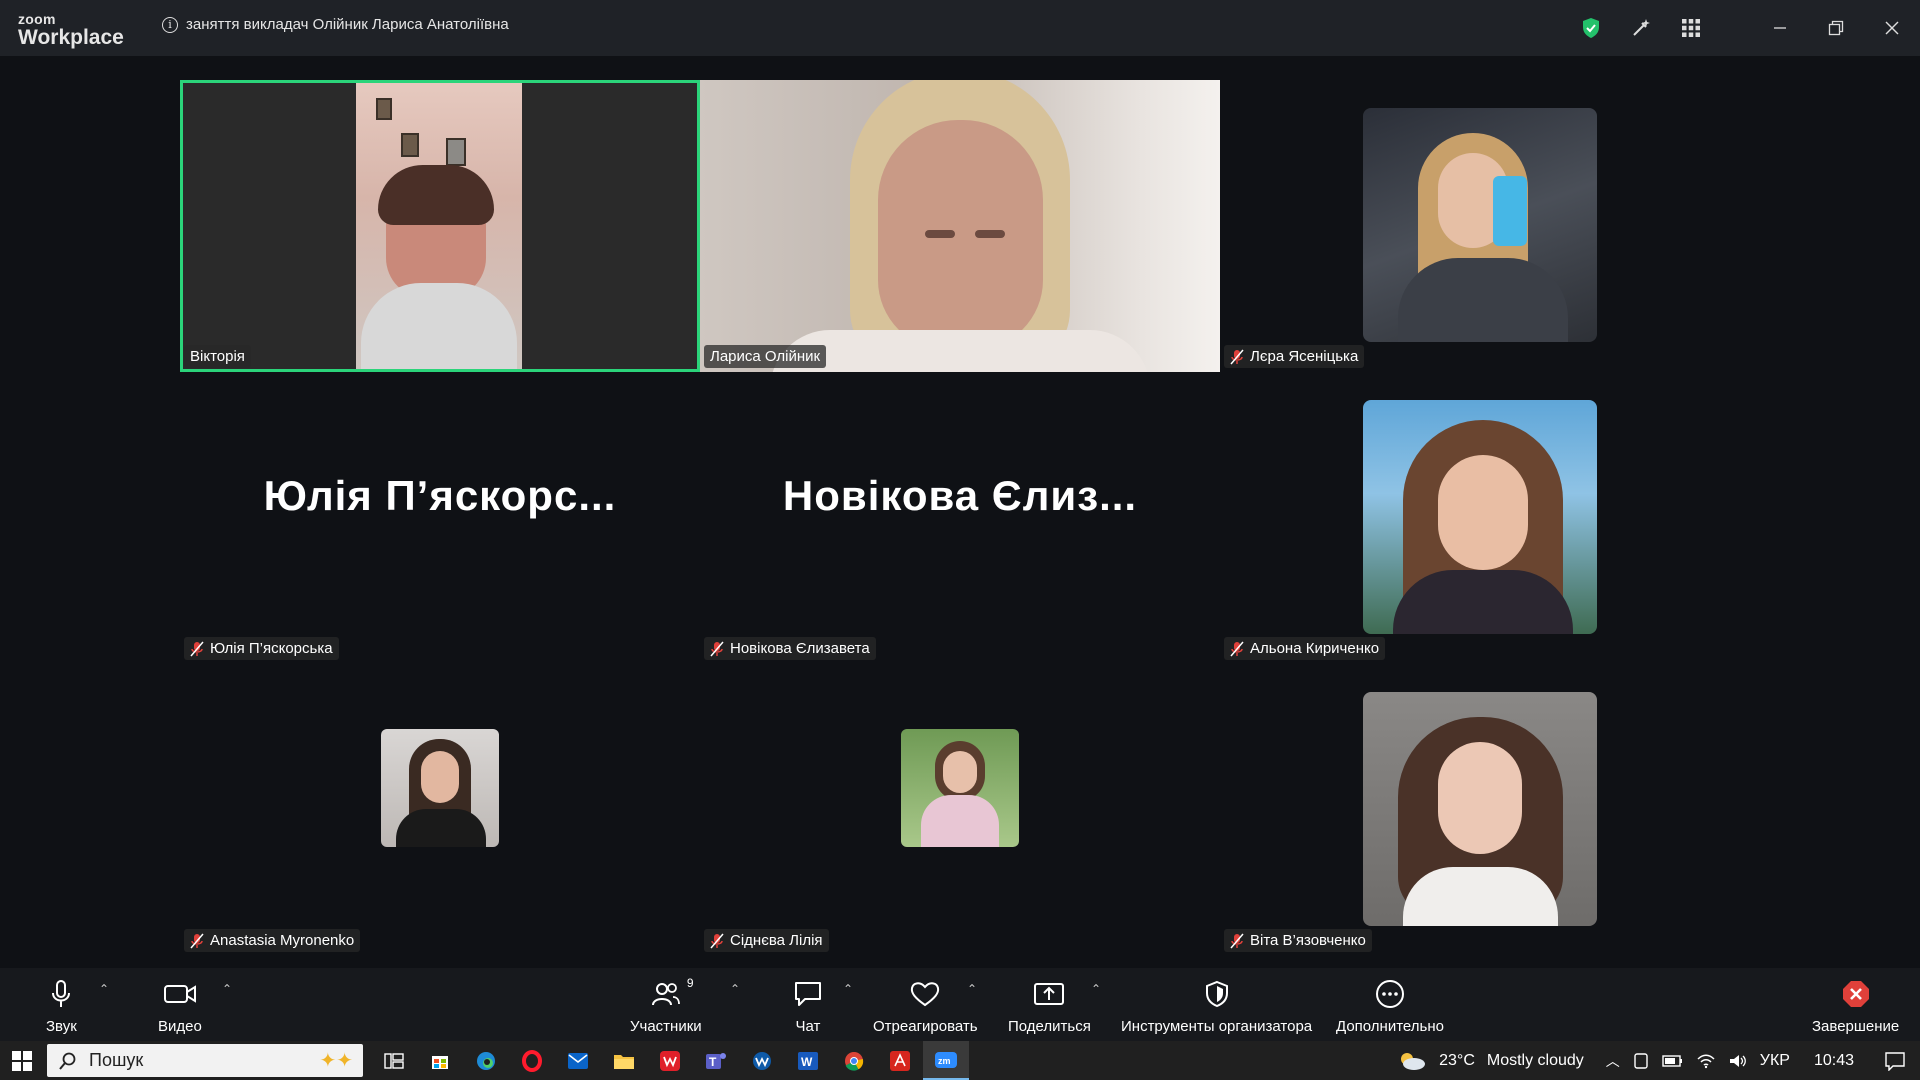 The width and height of the screenshot is (1920, 1080). What do you see at coordinates (1892, 28) in the screenshot?
I see `close-button` at bounding box center [1892, 28].